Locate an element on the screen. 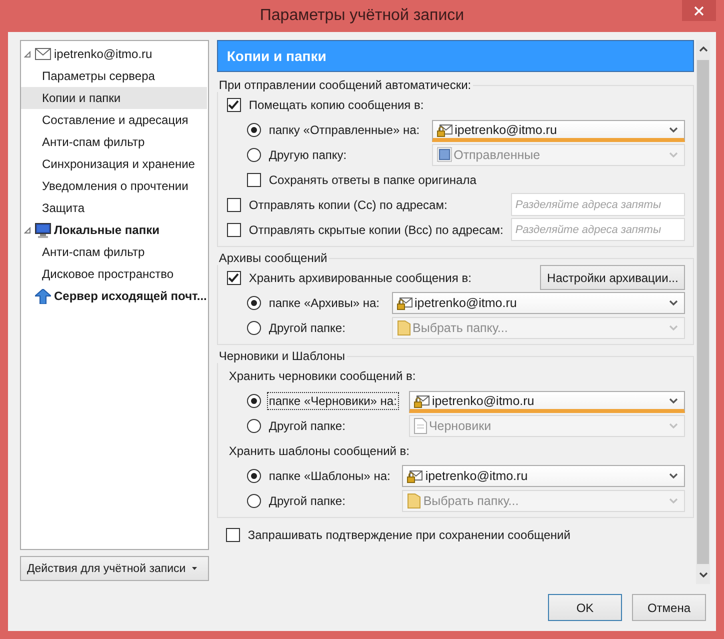  tree-item: Уведомления о прочтении is located at coordinates (114, 186).